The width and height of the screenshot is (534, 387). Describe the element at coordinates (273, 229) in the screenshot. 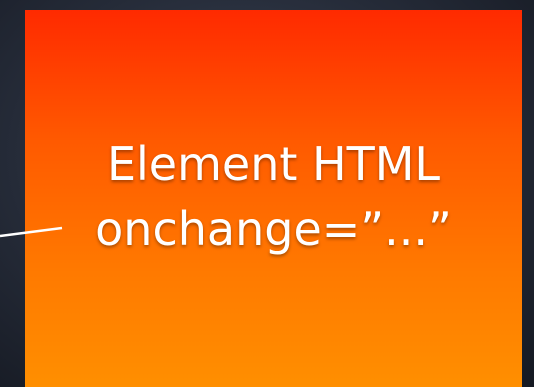

I see `onchange-attribute-label: onchange=”...”` at that location.